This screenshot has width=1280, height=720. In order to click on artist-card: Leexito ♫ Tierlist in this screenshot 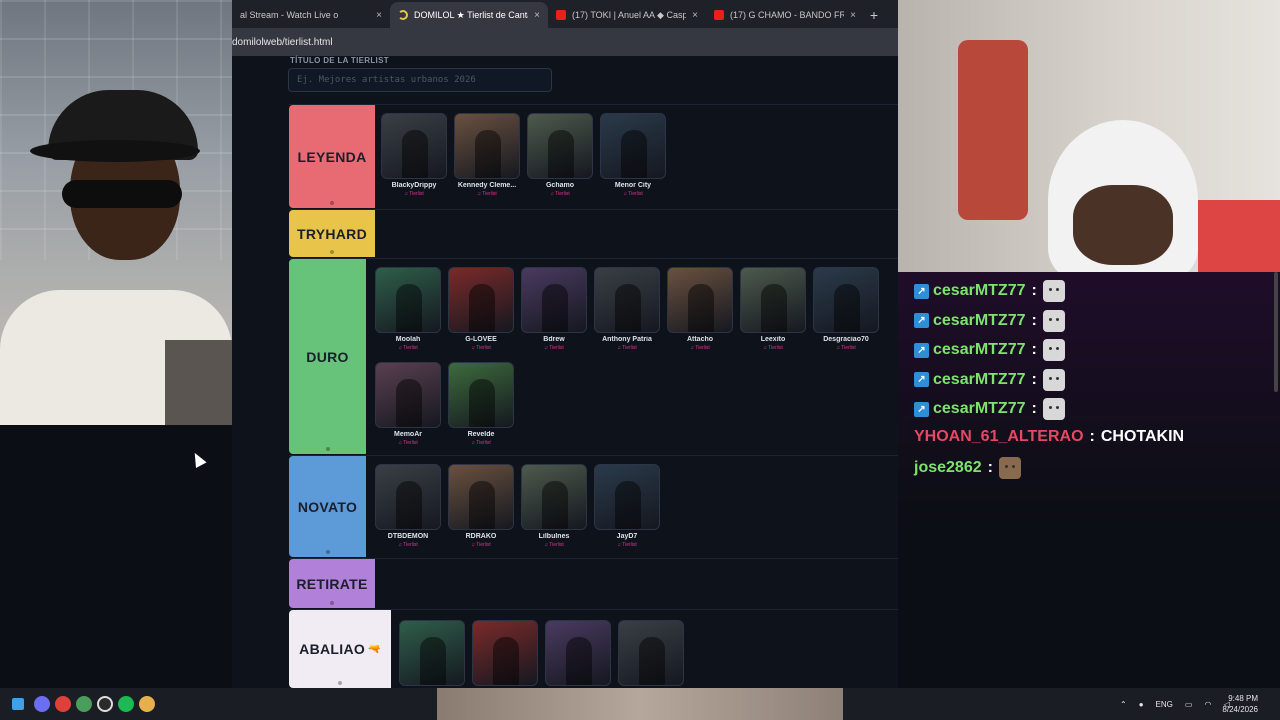, I will do `click(773, 311)`.